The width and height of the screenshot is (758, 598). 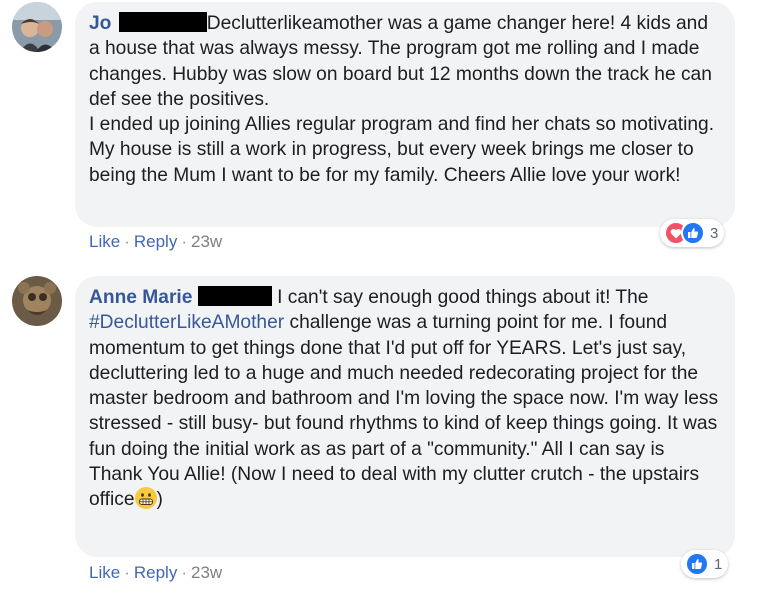 I want to click on reactions-summary: 1, so click(x=705, y=564).